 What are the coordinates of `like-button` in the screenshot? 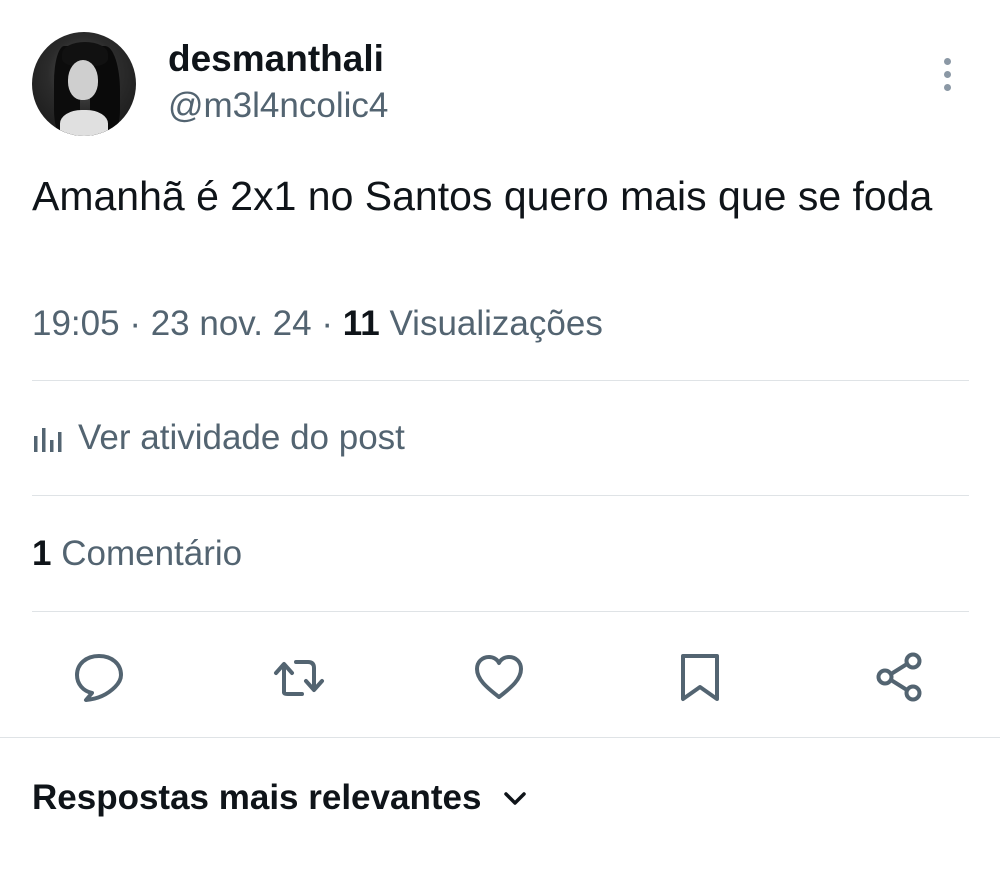 It's located at (499, 677).